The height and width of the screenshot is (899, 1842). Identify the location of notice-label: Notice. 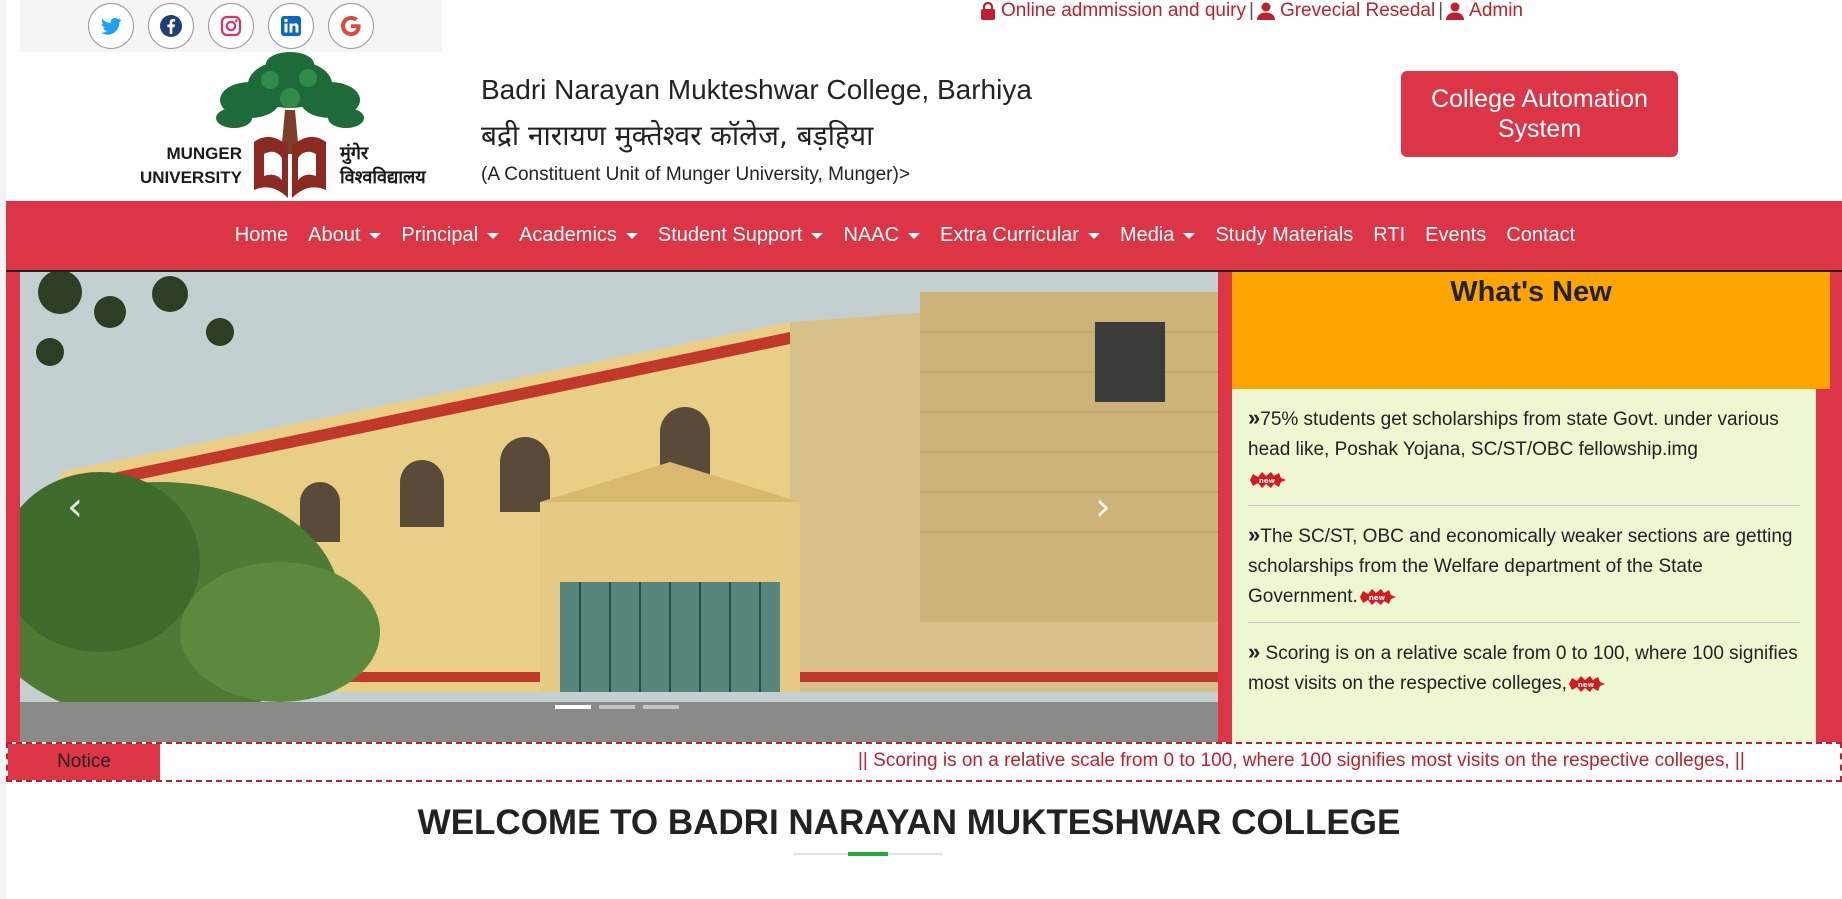
(84, 762).